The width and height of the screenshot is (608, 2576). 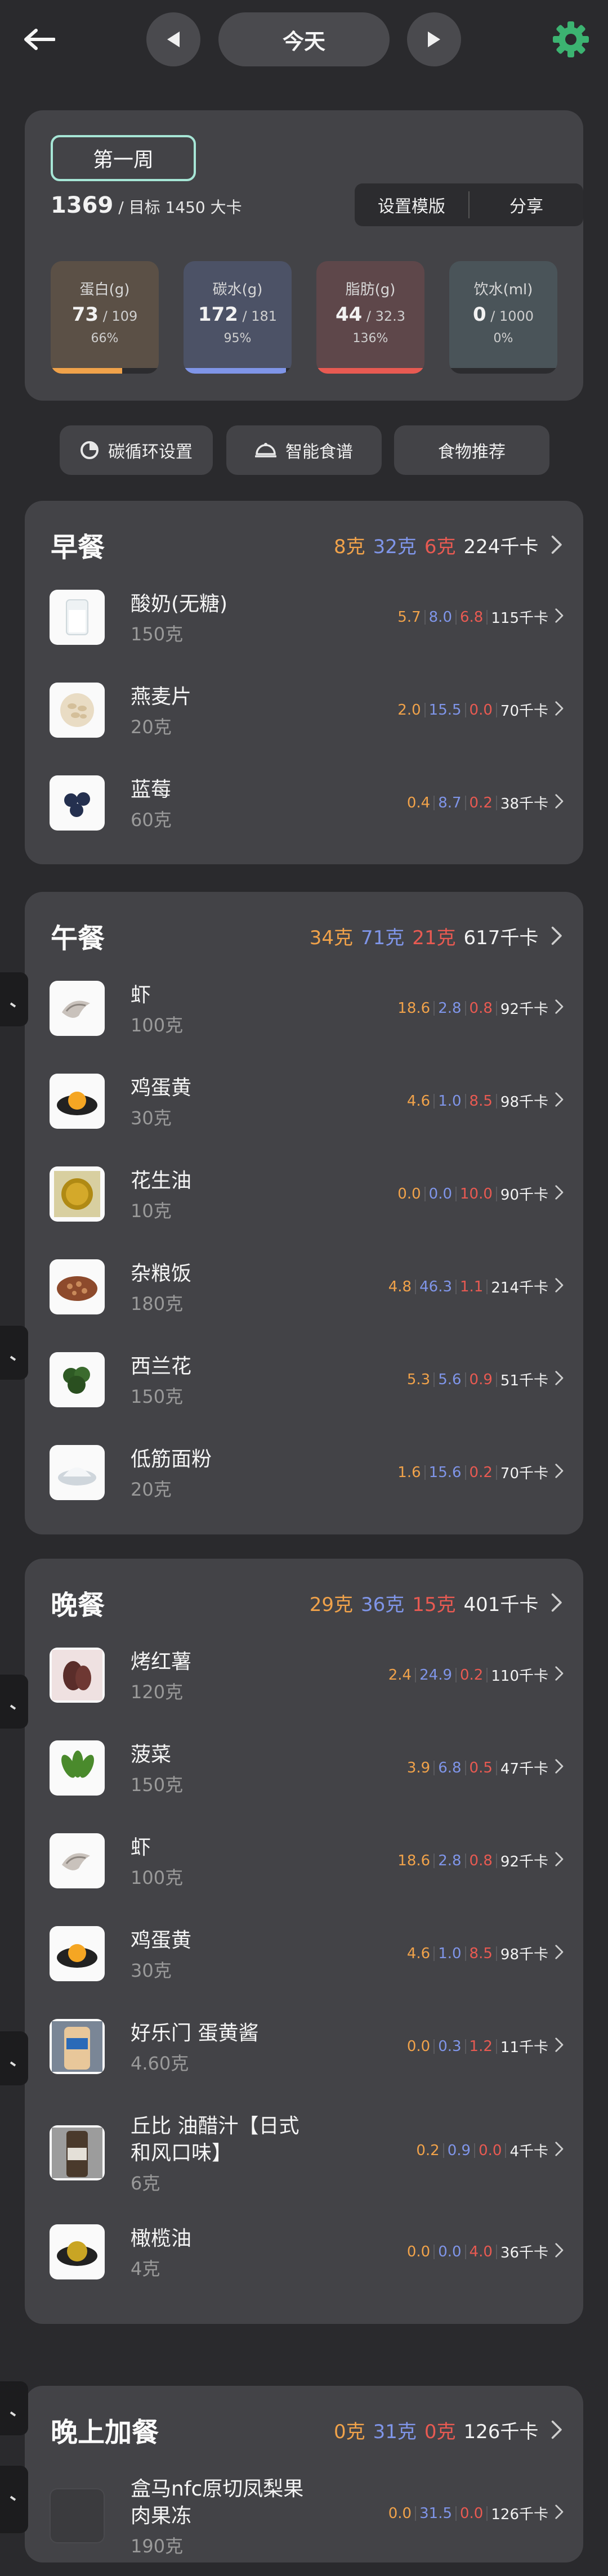 I want to click on food-name: 燕麦片, so click(x=161, y=697).